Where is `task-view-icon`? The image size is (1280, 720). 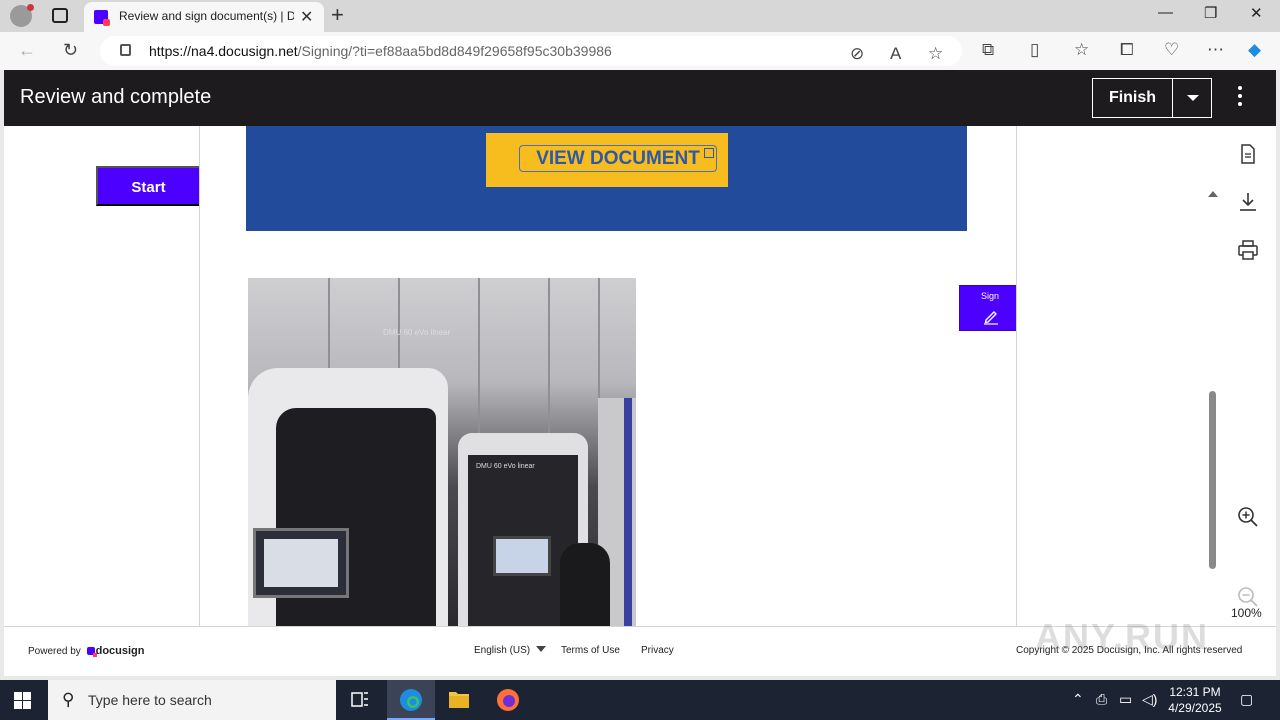 task-view-icon is located at coordinates (360, 700).